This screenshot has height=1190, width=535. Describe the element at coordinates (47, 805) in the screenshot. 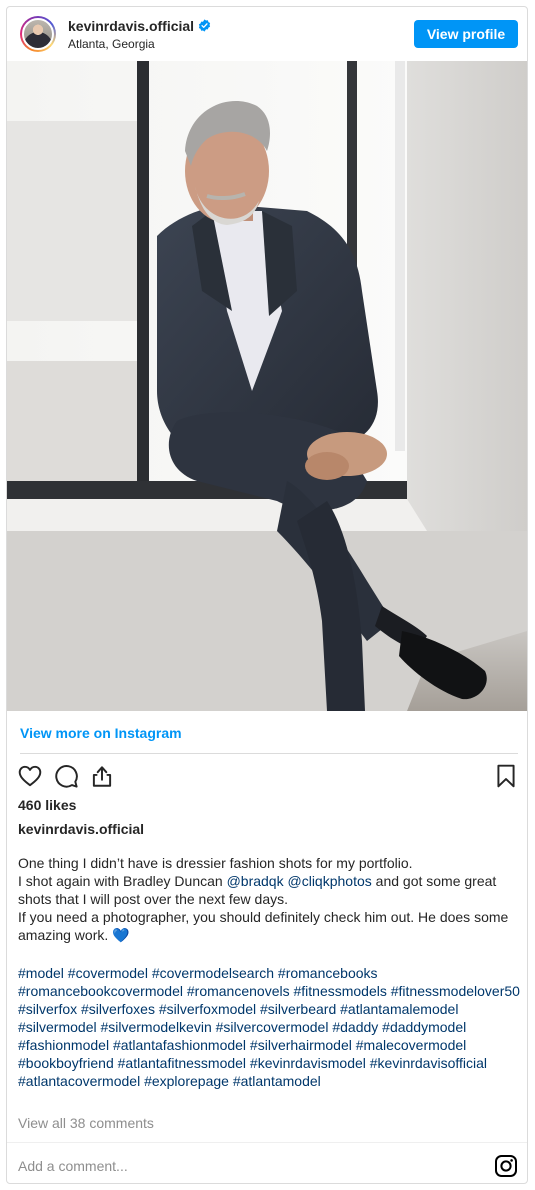

I see `likes-count: 460 likes` at that location.